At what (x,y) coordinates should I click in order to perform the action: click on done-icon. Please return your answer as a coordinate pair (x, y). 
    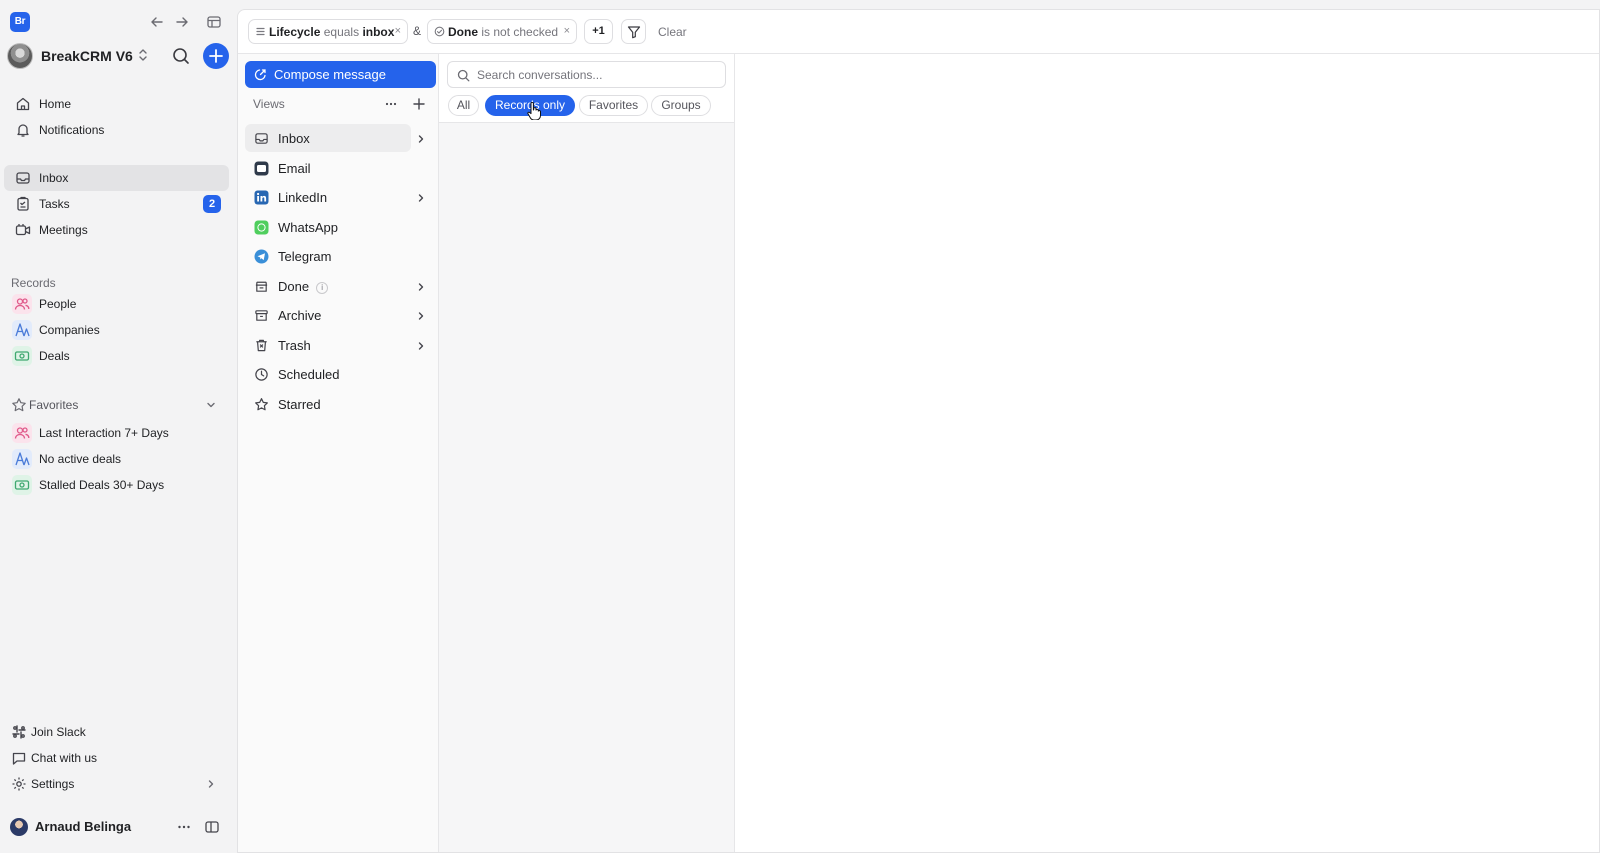
    Looking at the image, I should click on (261, 286).